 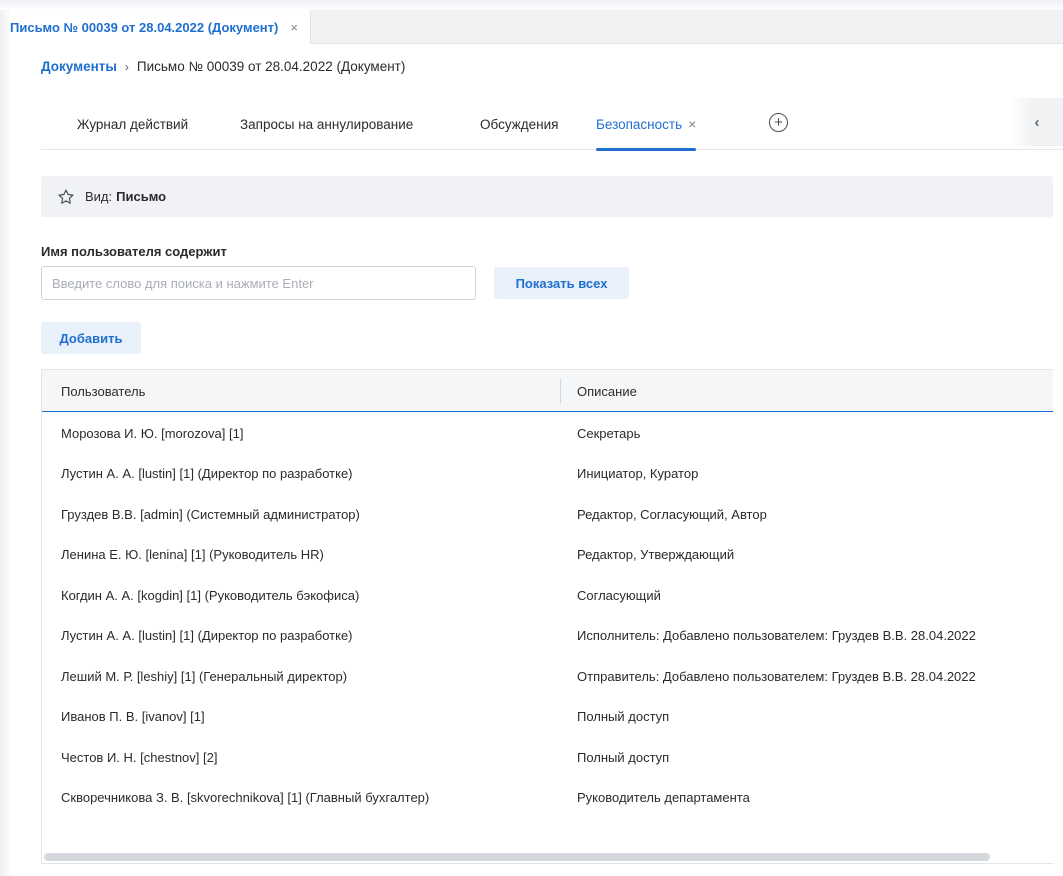 What do you see at coordinates (639, 124) in the screenshot?
I see `tab-label: Безопасность` at bounding box center [639, 124].